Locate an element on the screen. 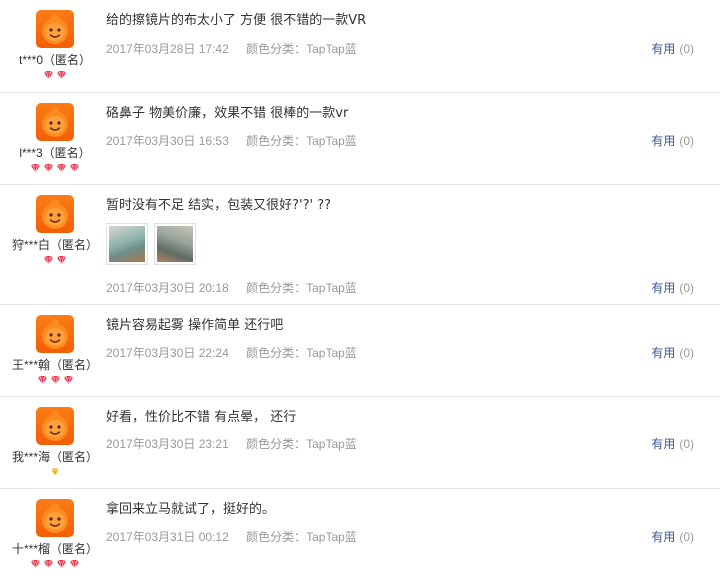 This screenshot has height=581, width=720. review-text: 硌鼻子 物美价廉，效果不错 很棒的一款vr is located at coordinates (227, 113).